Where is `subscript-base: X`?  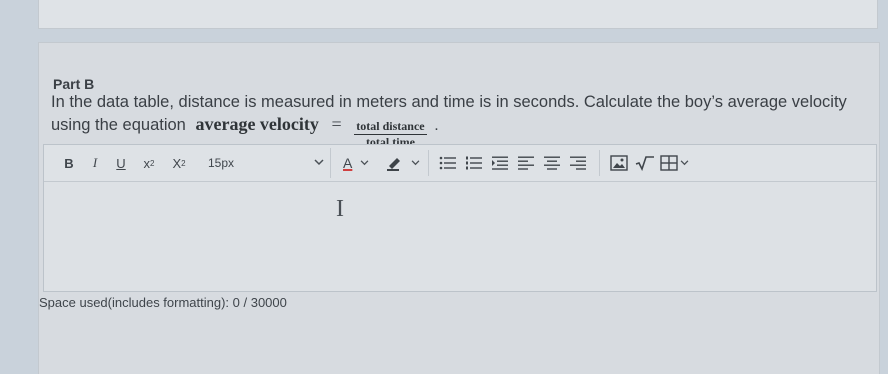 subscript-base: X is located at coordinates (177, 163).